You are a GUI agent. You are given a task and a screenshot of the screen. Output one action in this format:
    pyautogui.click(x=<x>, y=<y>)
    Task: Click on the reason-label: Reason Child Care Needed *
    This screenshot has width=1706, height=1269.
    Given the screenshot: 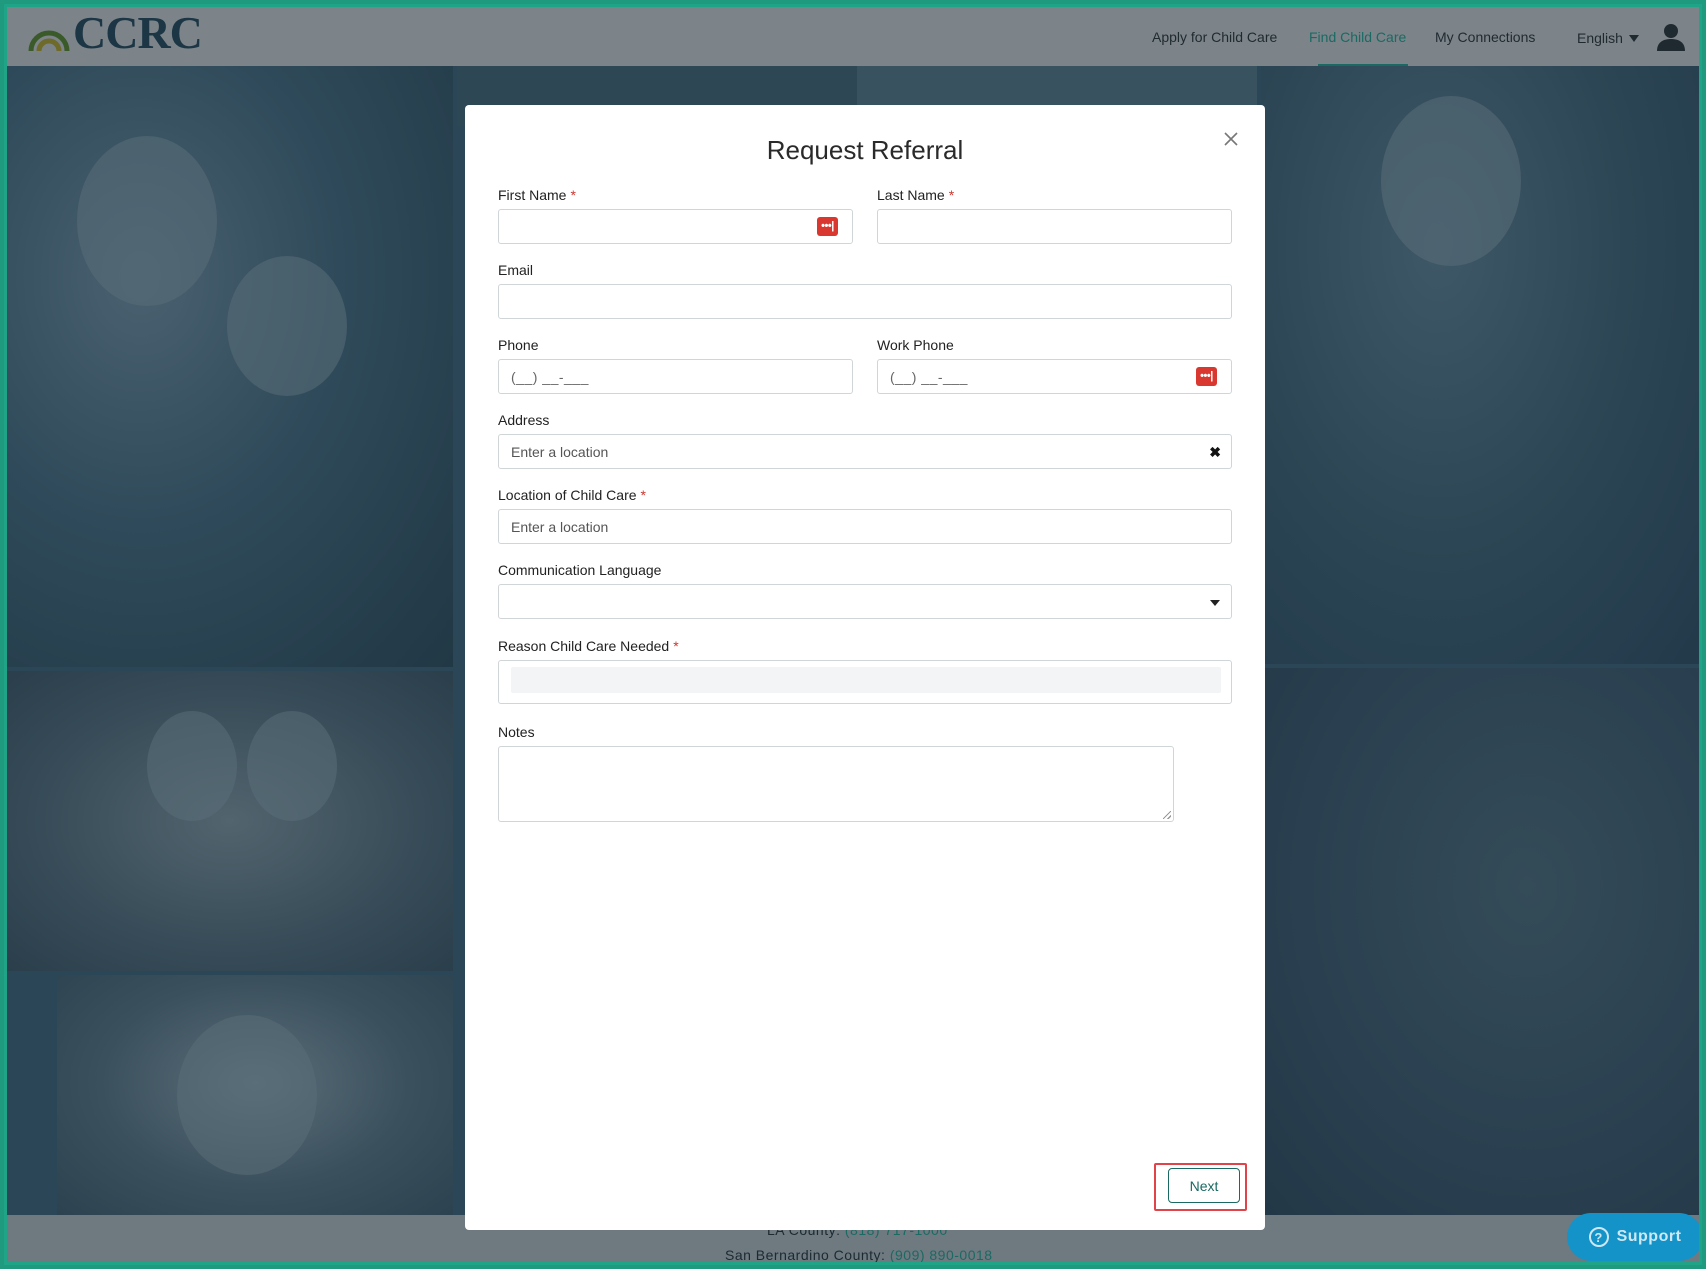 What is the action you would take?
    pyautogui.click(x=588, y=646)
    